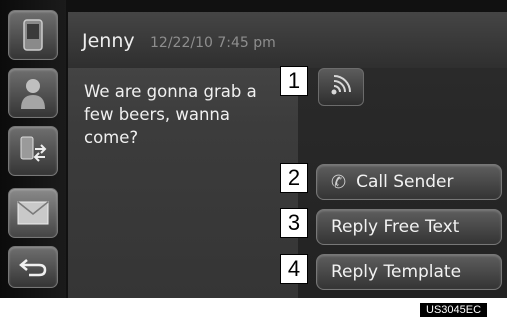 The image size is (507, 318). I want to click on sidebar, so click(33, 149).